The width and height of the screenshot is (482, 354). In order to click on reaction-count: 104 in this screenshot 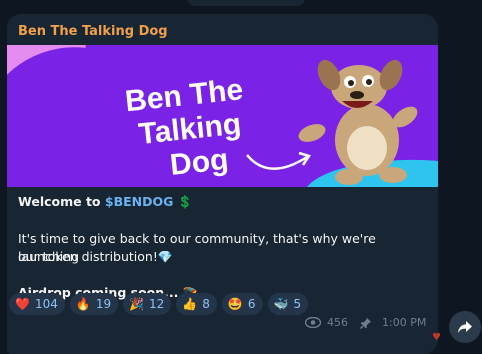, I will do `click(46, 304)`.